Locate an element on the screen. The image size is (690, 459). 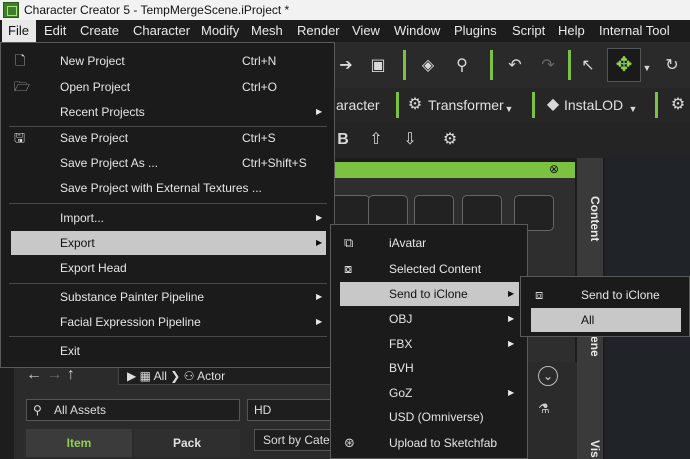
instalod-label: InstaLOD is located at coordinates (593, 105).